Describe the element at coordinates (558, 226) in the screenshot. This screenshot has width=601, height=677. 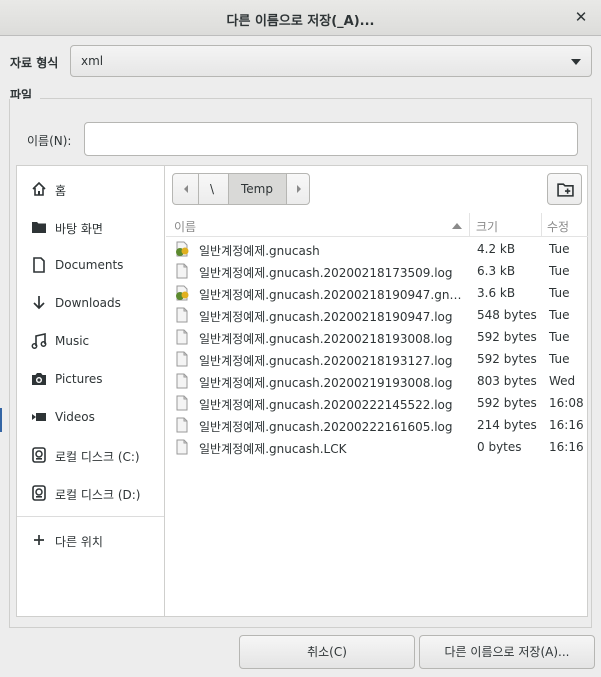
I see `column-modified: 수정` at that location.